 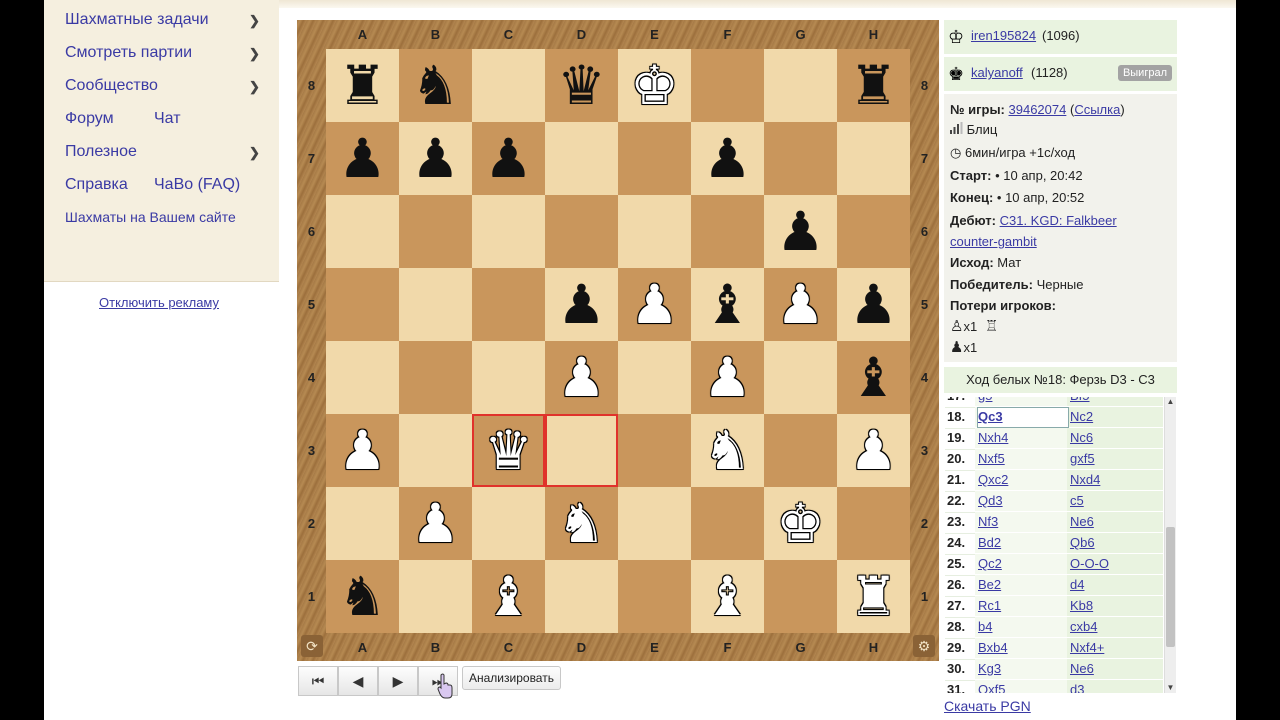 I want to click on square-d3, so click(x=581, y=450).